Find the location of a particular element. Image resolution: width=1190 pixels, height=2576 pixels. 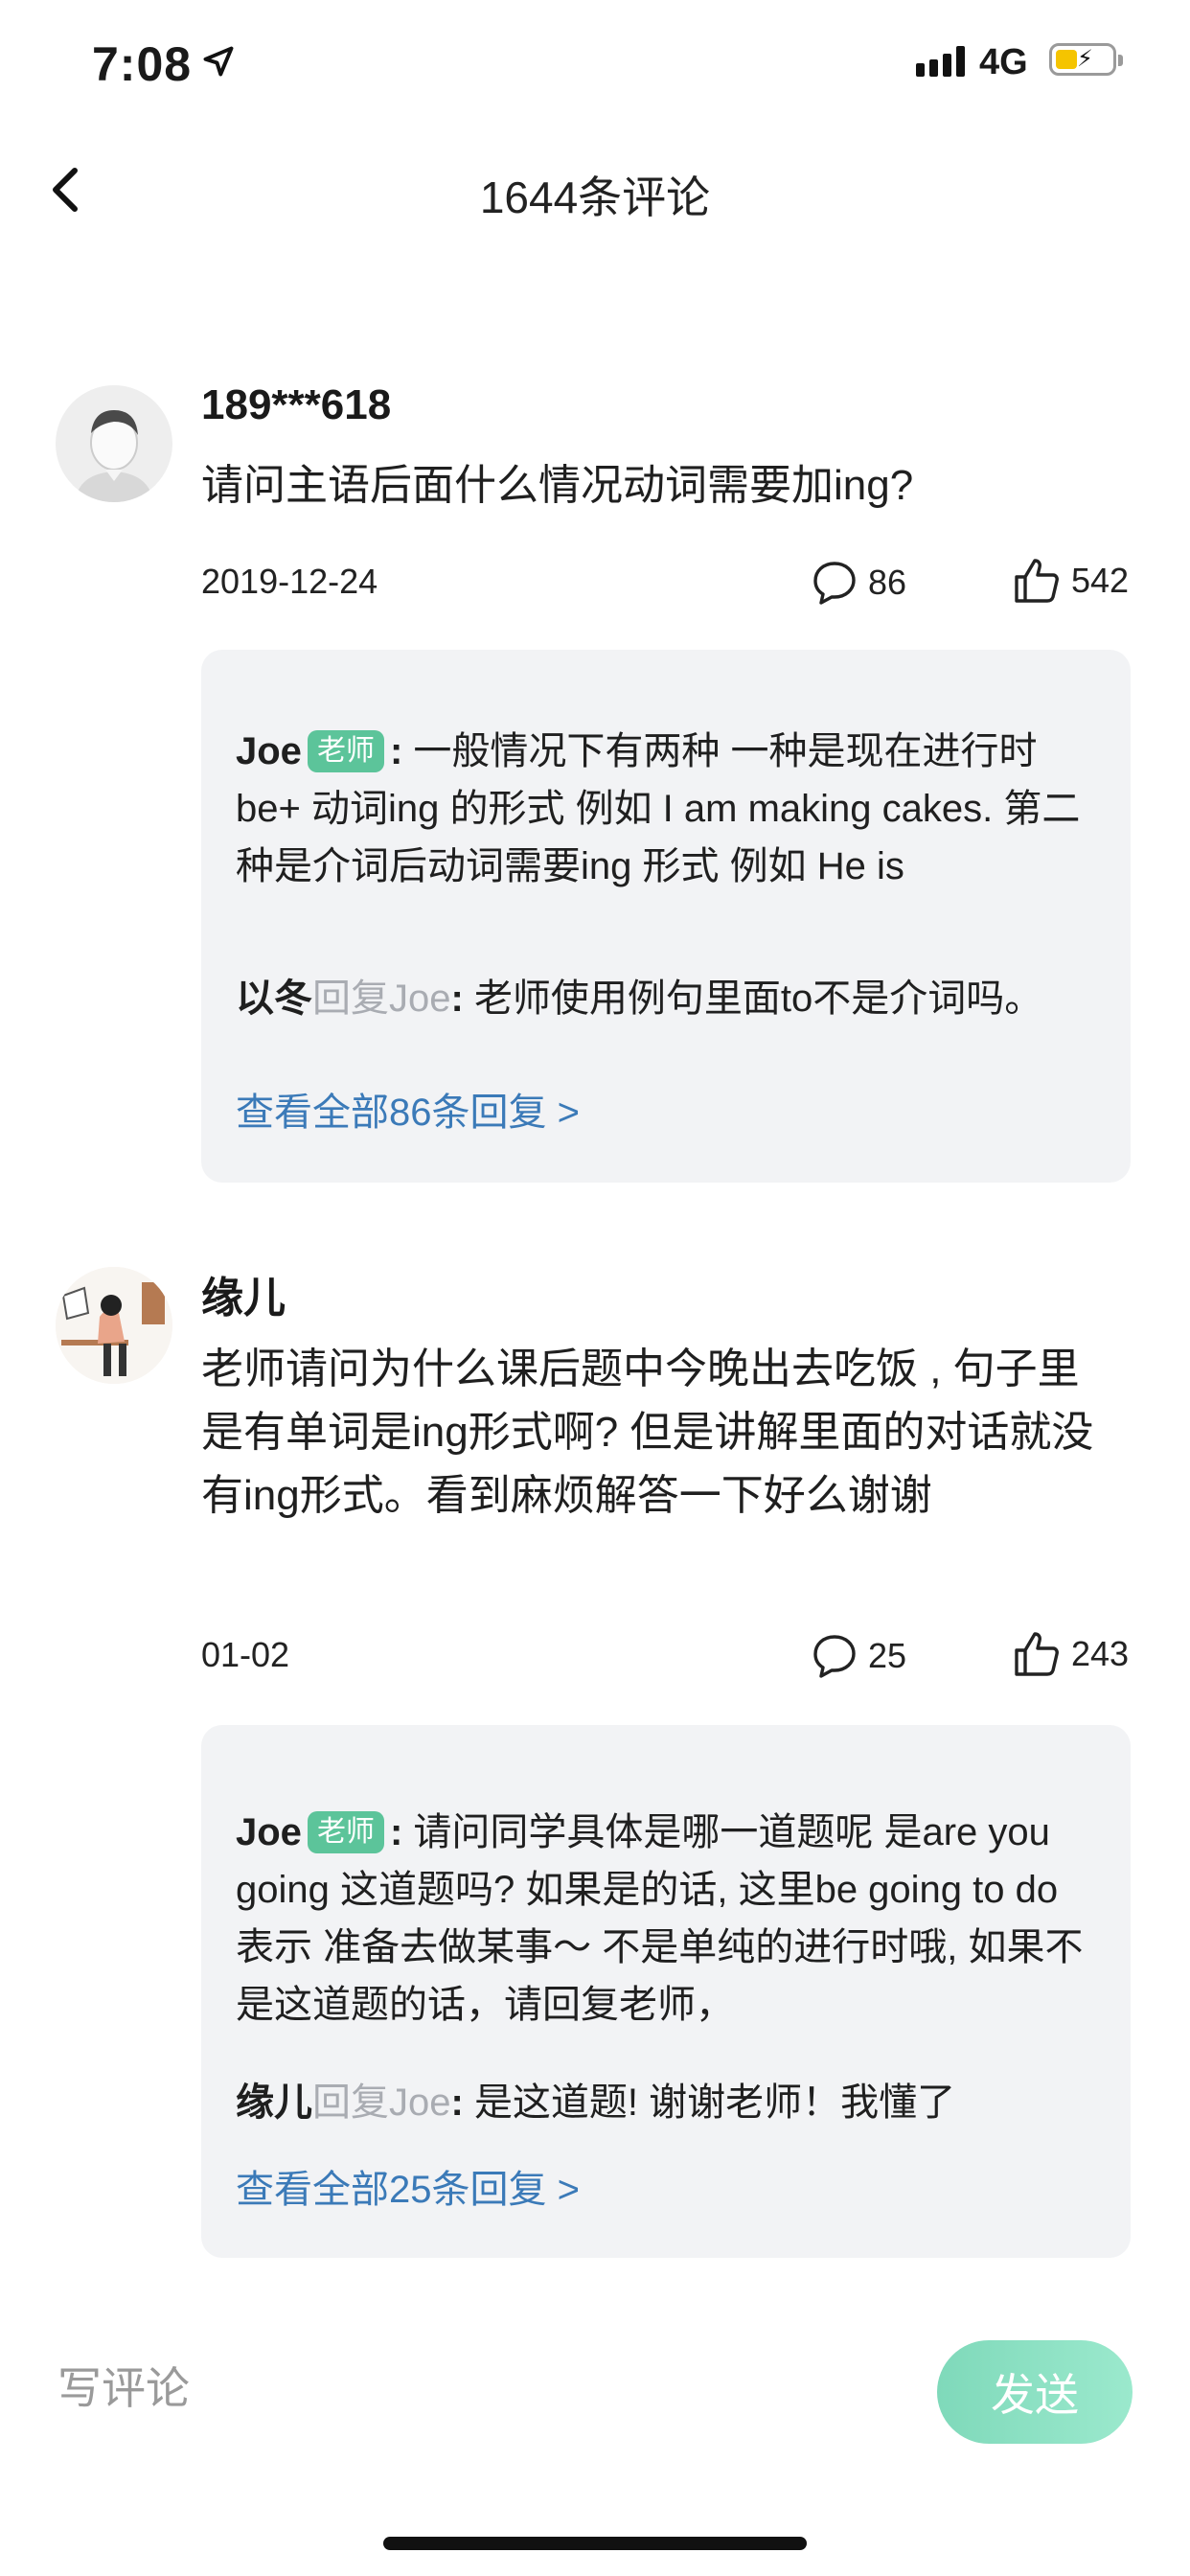

like-count: 243 is located at coordinates (1101, 1653).